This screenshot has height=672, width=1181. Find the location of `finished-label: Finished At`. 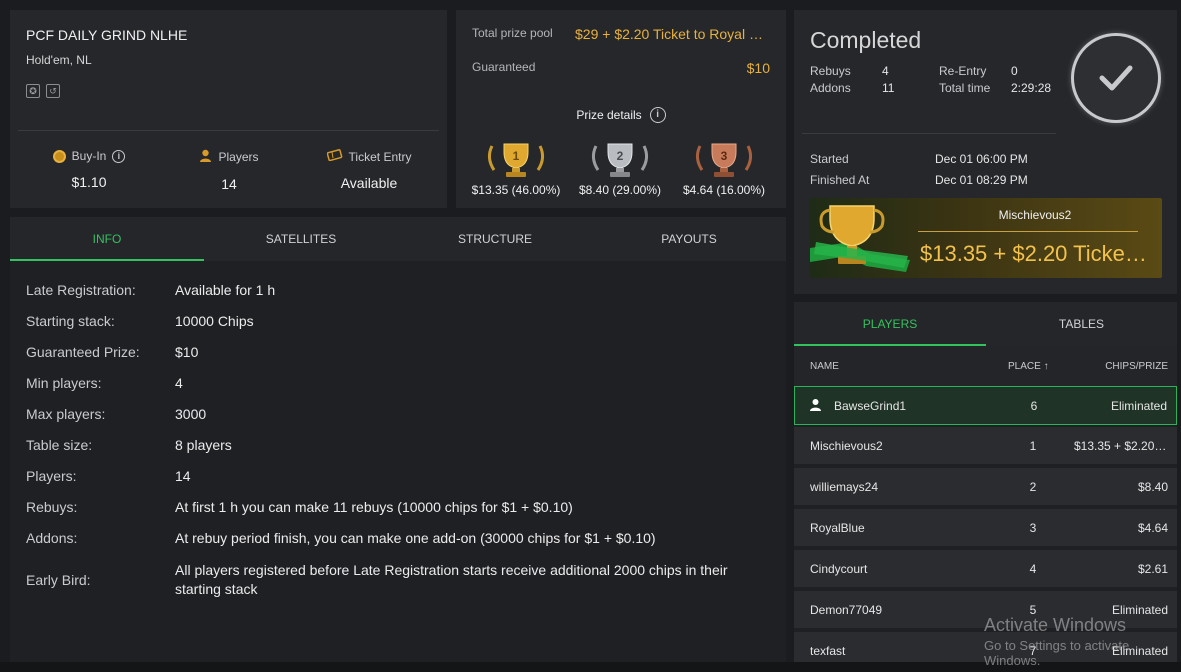

finished-label: Finished At is located at coordinates (840, 180).